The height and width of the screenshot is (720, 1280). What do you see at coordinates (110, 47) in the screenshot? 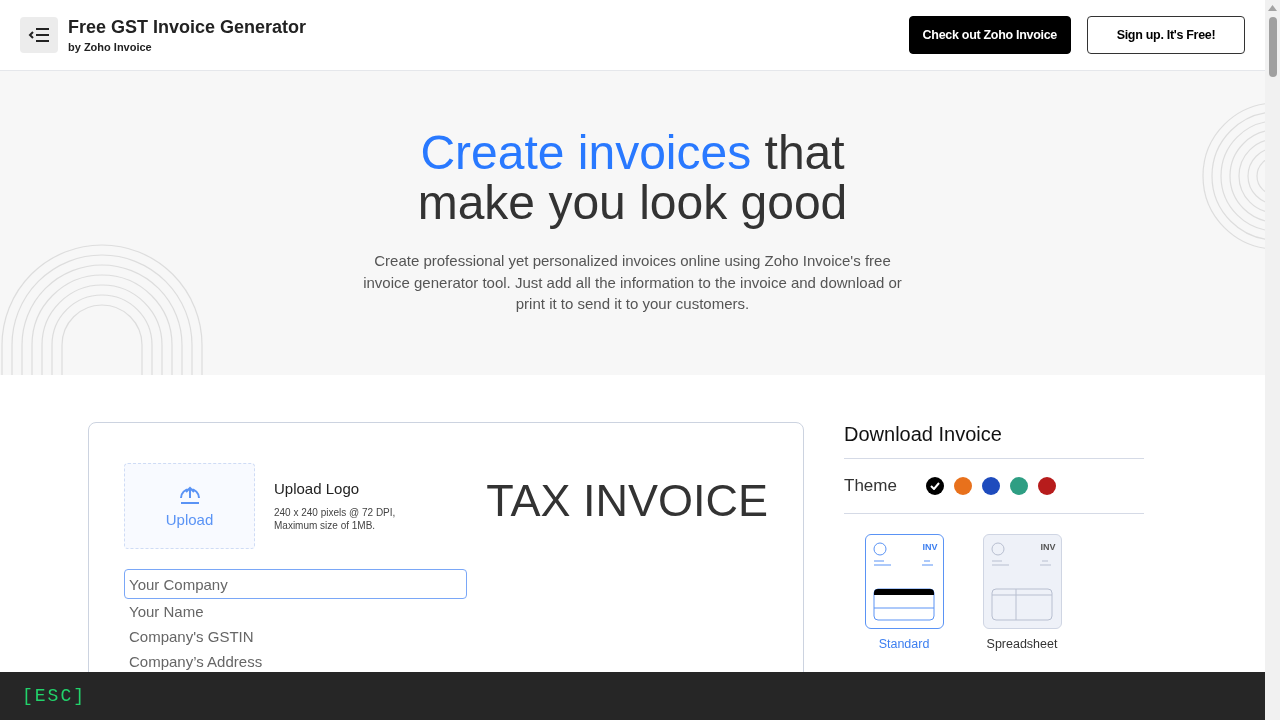
I see `site-subtitle: by Zoho Invoice` at bounding box center [110, 47].